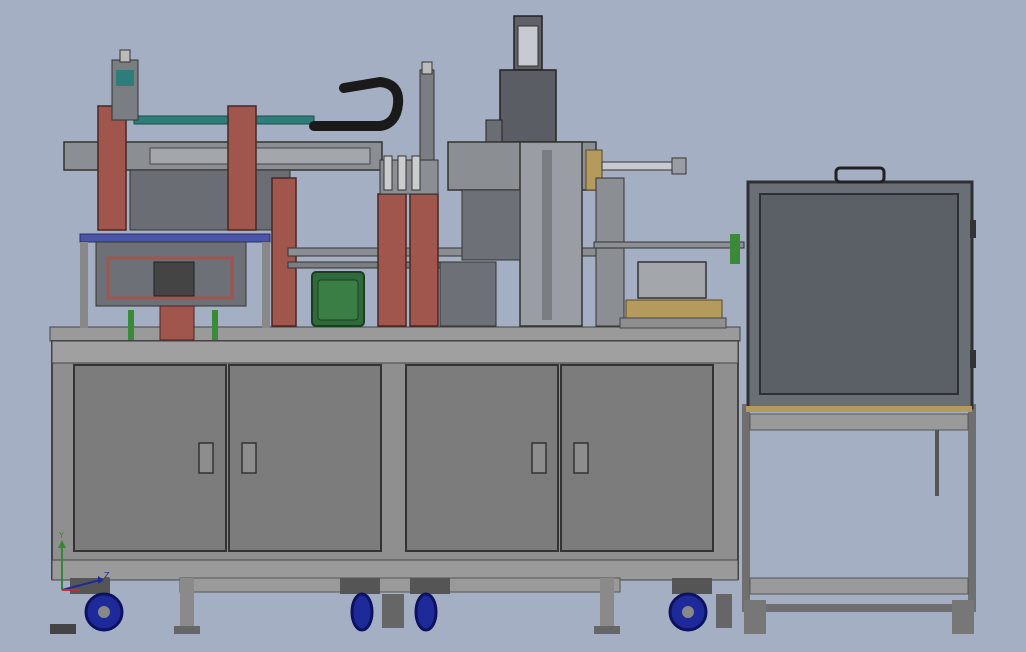 The image size is (1026, 652). What do you see at coordinates (61, 535) in the screenshot?
I see `y-axis-label: Y` at bounding box center [61, 535].